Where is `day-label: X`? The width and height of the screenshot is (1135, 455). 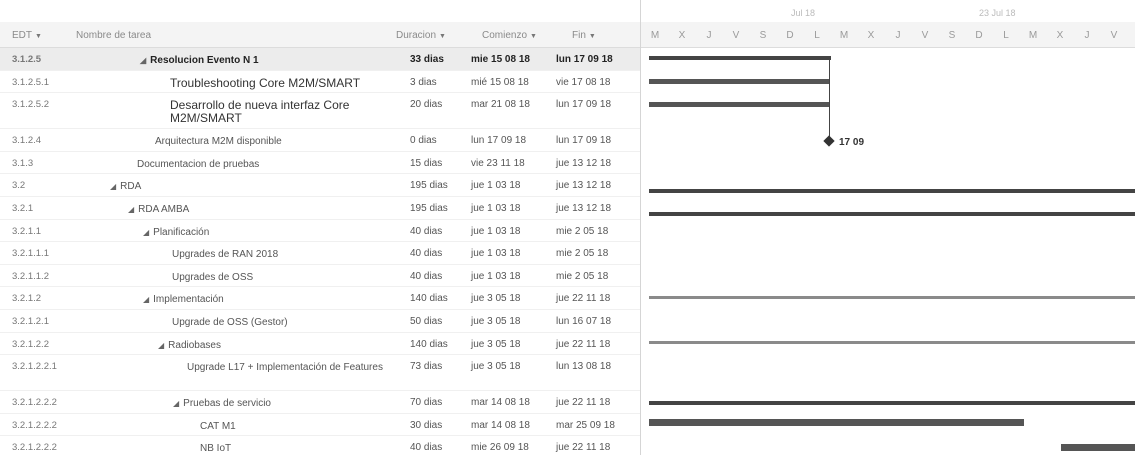
day-label: X is located at coordinates (1060, 35).